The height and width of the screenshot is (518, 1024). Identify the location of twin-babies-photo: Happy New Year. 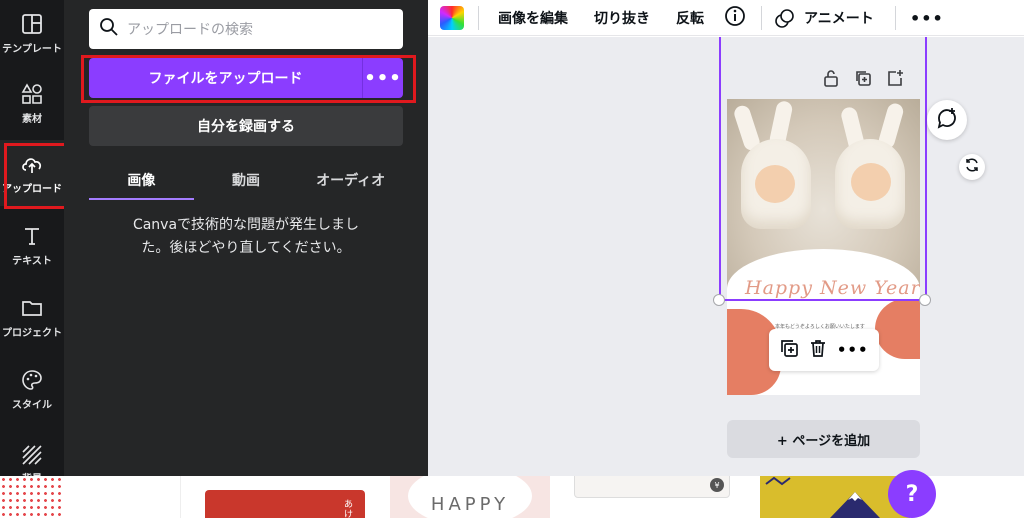
(823, 199).